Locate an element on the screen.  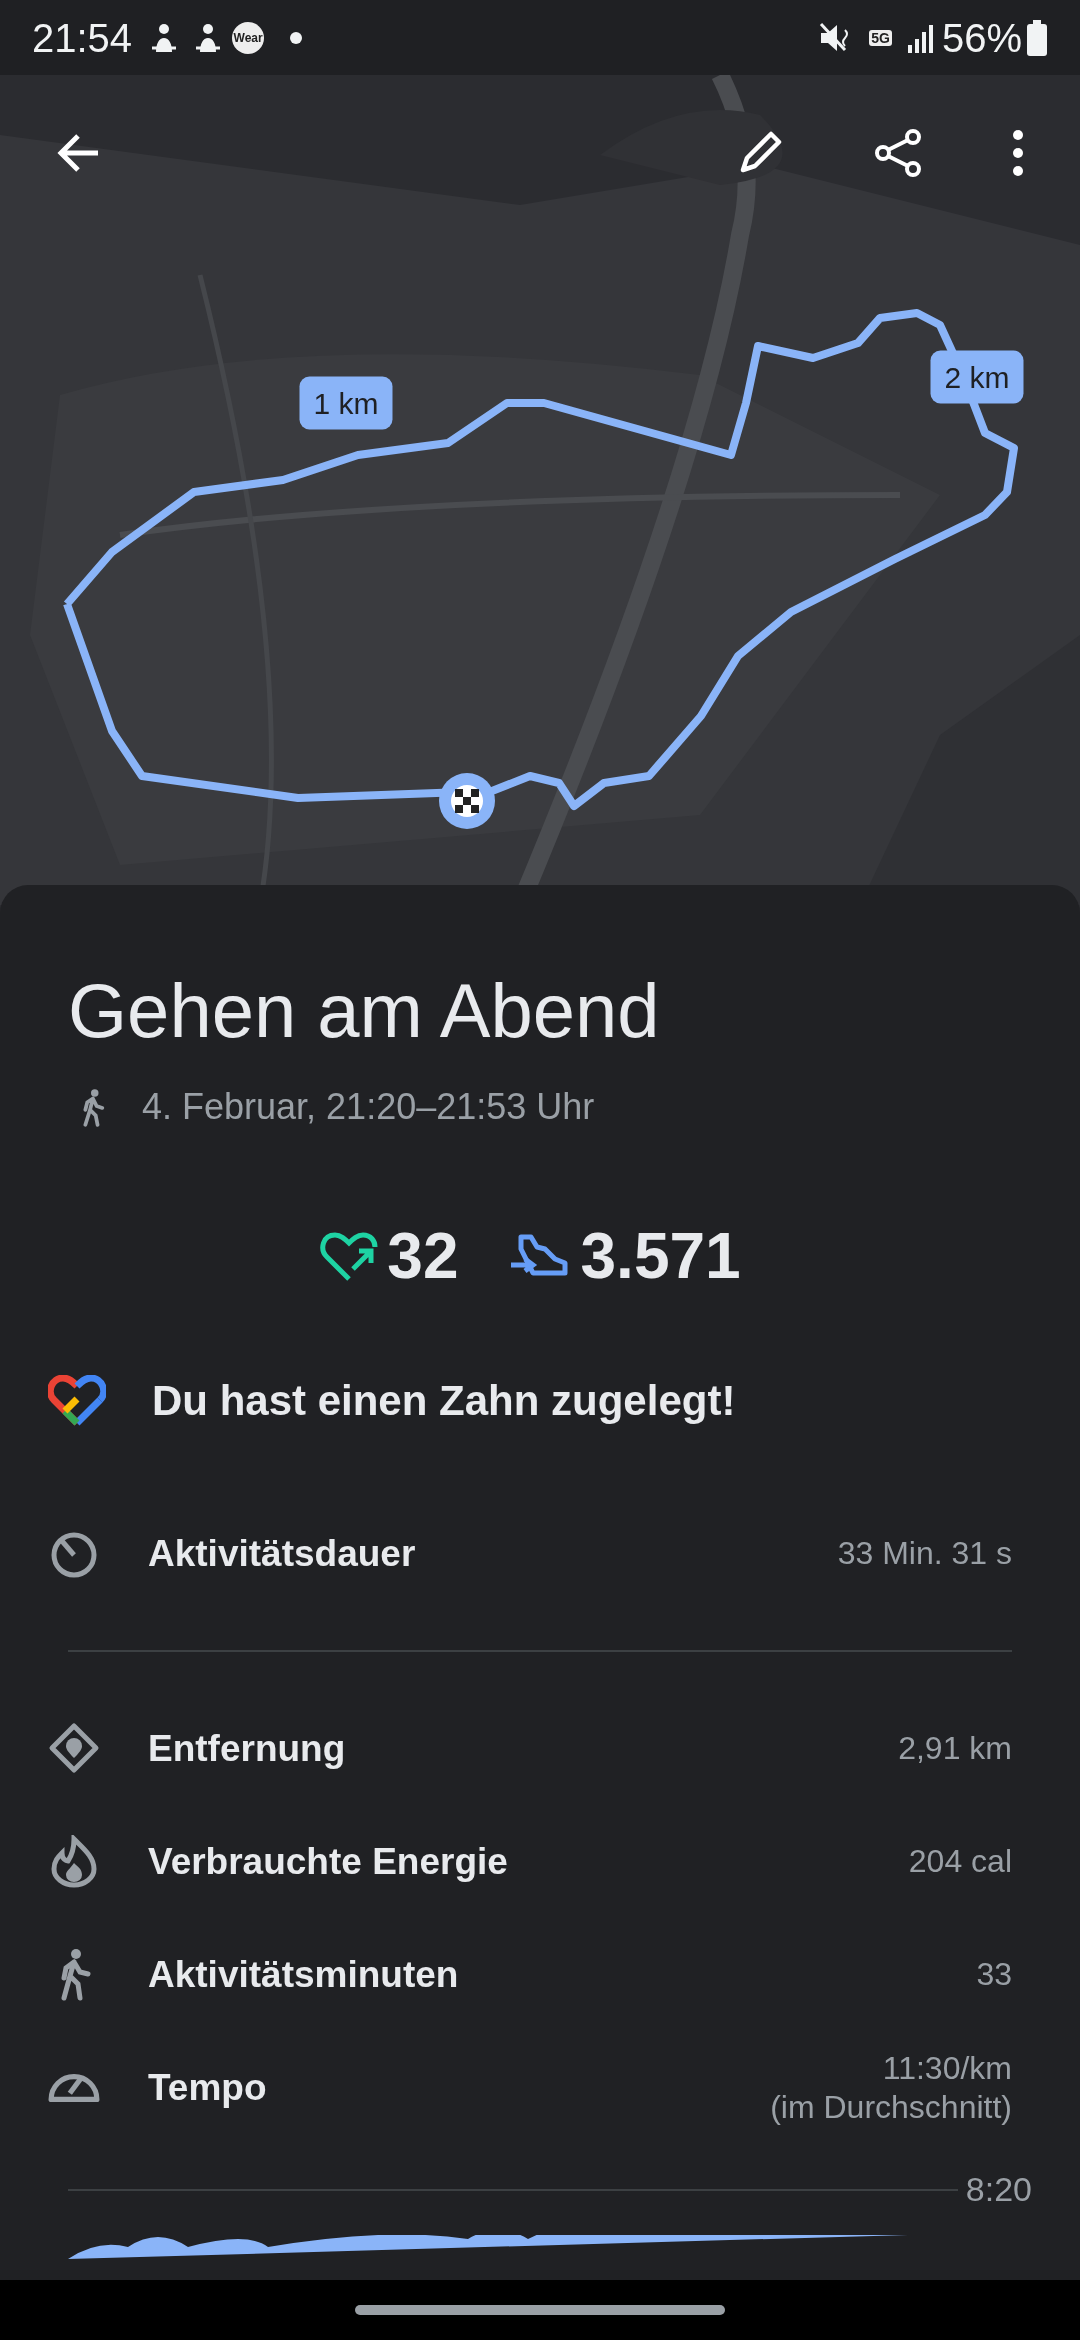
signal-icon is located at coordinates (919, 37).